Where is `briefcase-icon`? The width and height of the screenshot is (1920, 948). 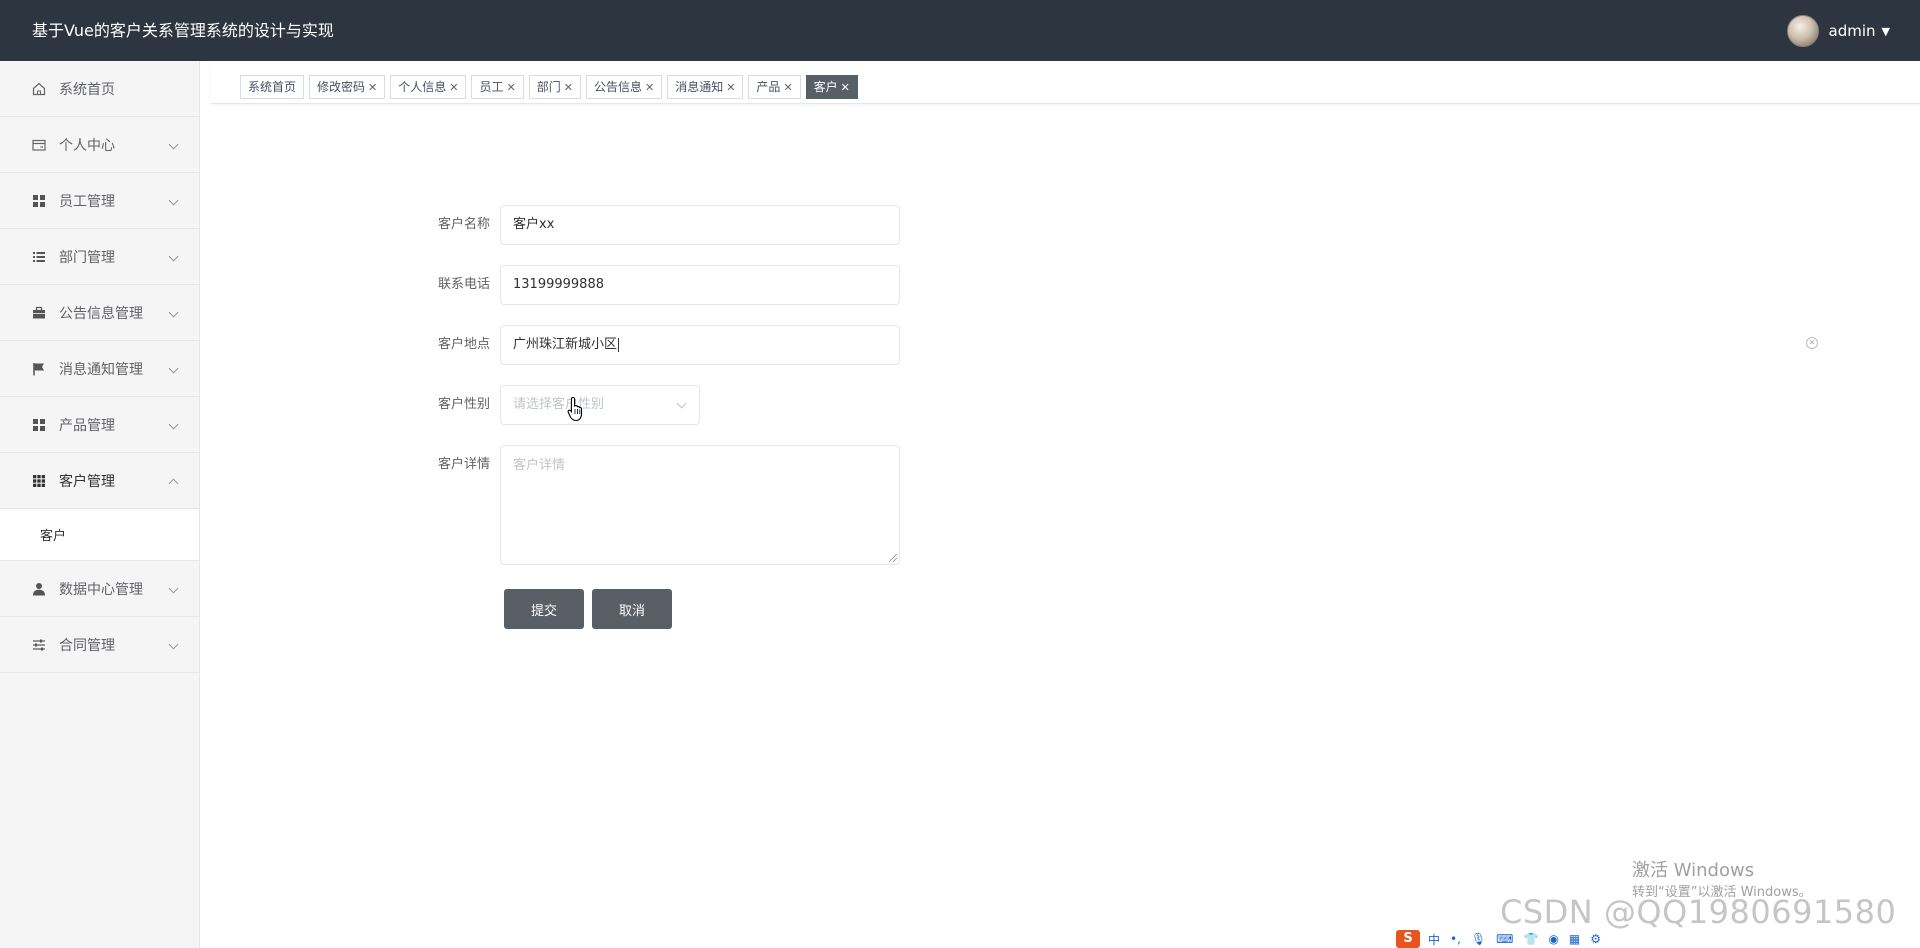
briefcase-icon is located at coordinates (39, 313).